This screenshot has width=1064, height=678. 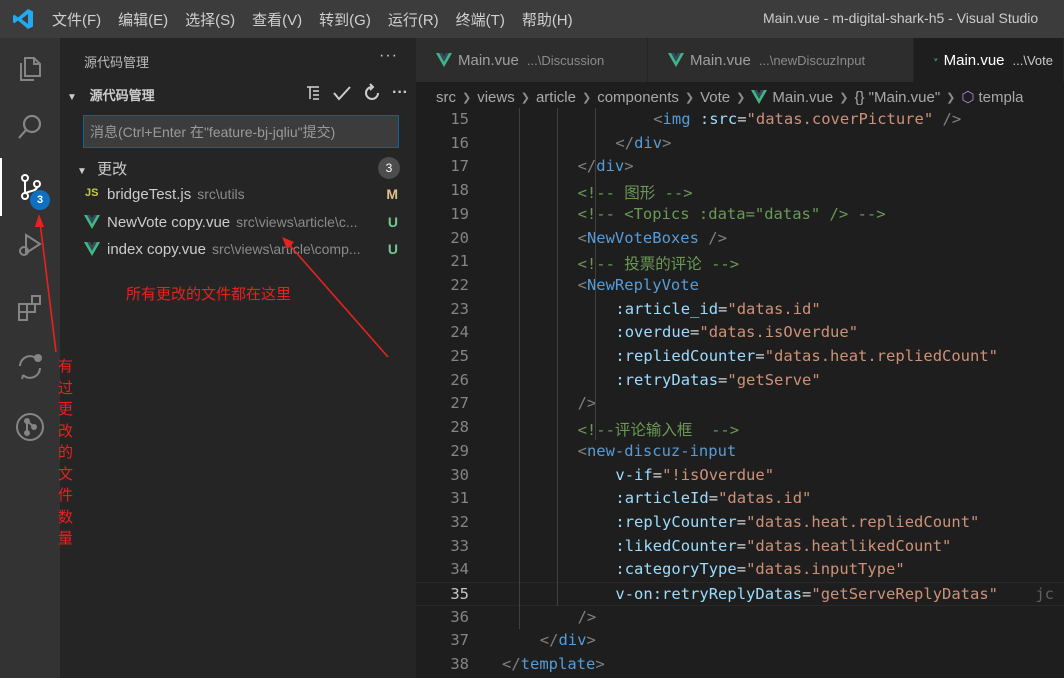 What do you see at coordinates (372, 93) in the screenshot?
I see `refresh-icon` at bounding box center [372, 93].